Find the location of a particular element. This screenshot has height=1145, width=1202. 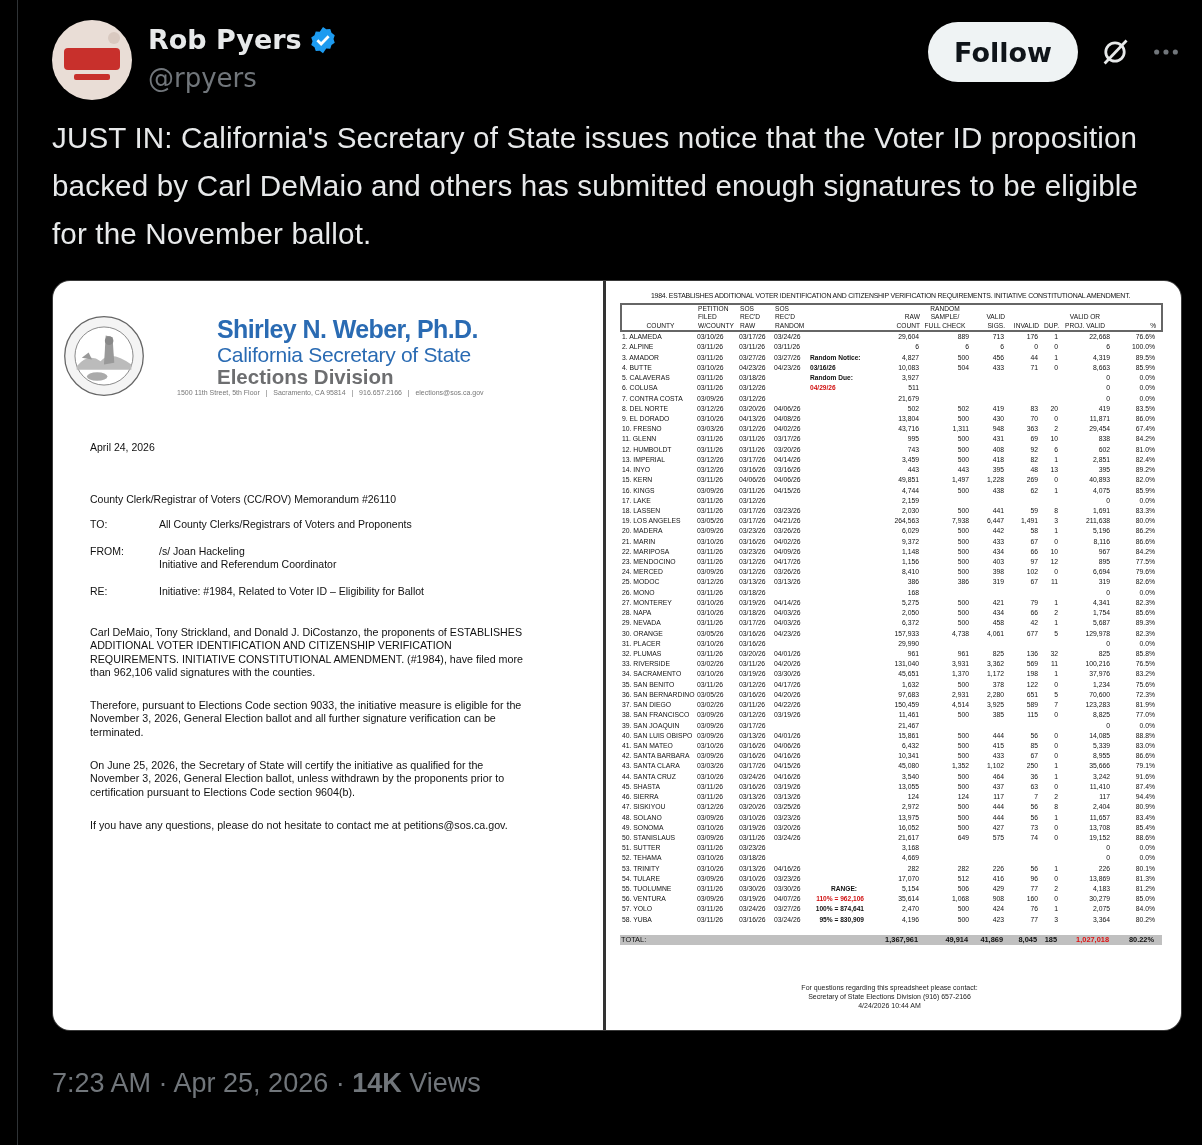

field-value: Initiative and Referendum Coordinator is located at coordinates (248, 565).